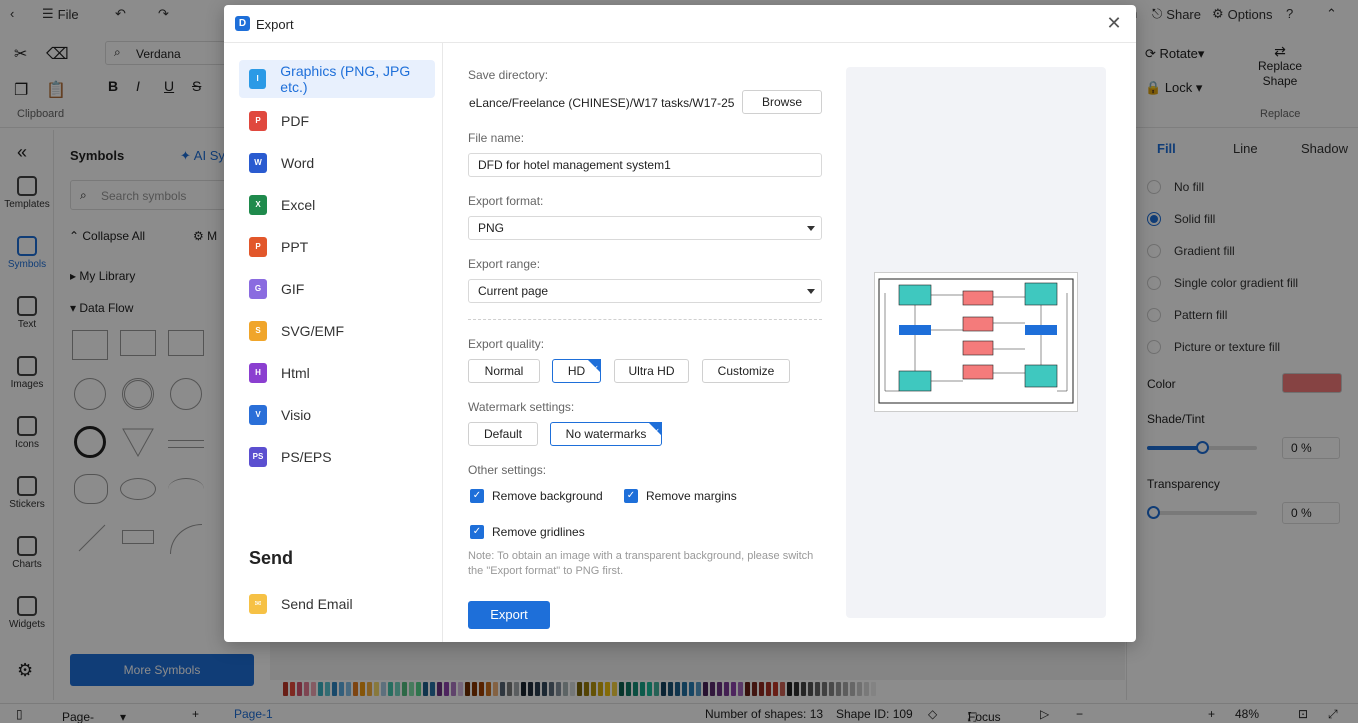 This screenshot has width=1358, height=723. Describe the element at coordinates (547, 496) in the screenshot. I see `remove-background-label: Remove background` at that location.